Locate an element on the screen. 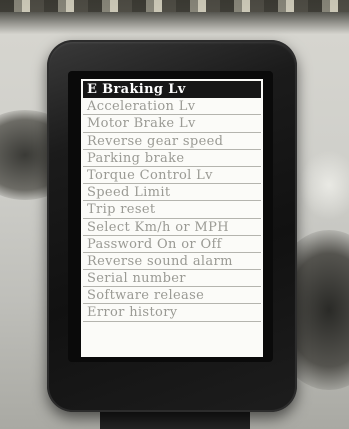 This screenshot has height=429, width=349. menu-item-motor-brake-lv: Motor Brake Lv is located at coordinates (172, 124).